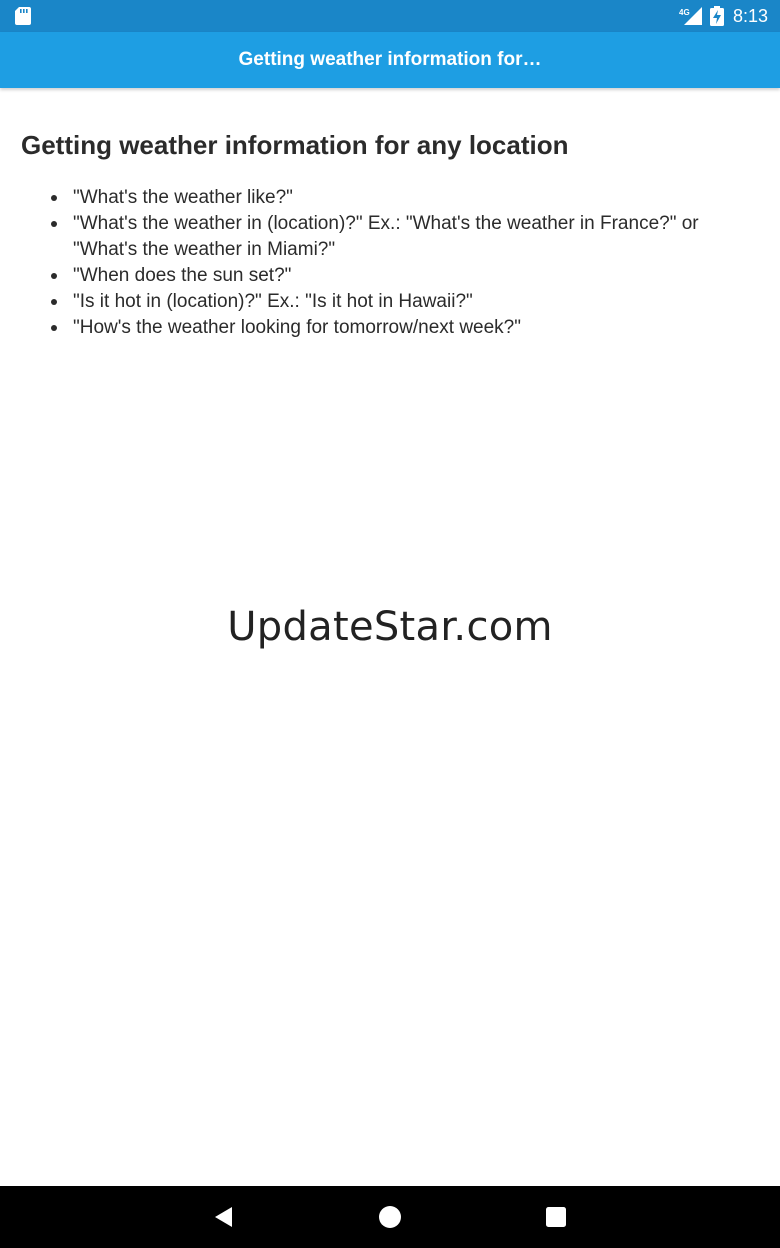 The width and height of the screenshot is (780, 1248). I want to click on example-phrase: "Is it hot in (location)?" Ex., so click(273, 301).